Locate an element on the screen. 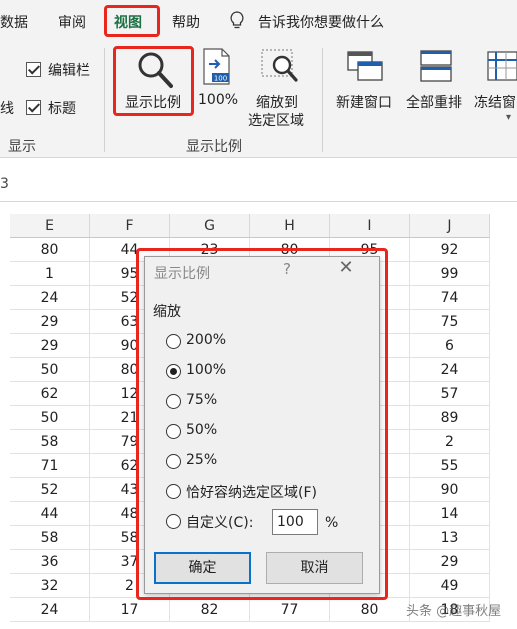  new-window-button is located at coordinates (365, 69).